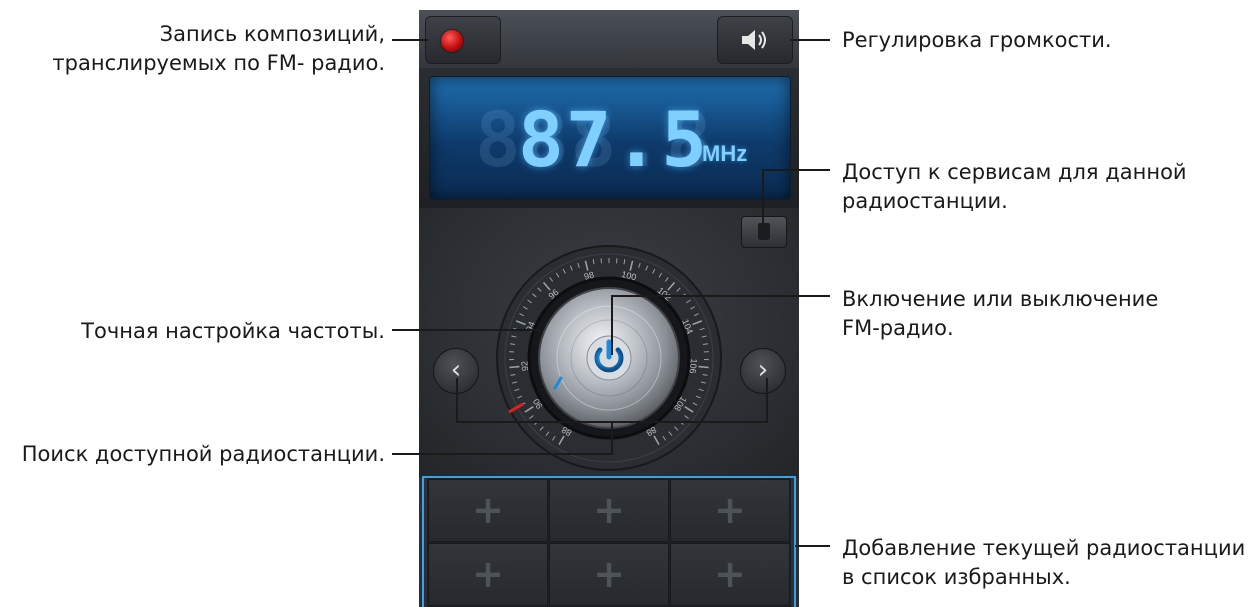 This screenshot has width=1251, height=607. I want to click on tuner-panel: 88 90 92 94 96 98 100 102 104 106 108 88 ‹, so click(609, 343).